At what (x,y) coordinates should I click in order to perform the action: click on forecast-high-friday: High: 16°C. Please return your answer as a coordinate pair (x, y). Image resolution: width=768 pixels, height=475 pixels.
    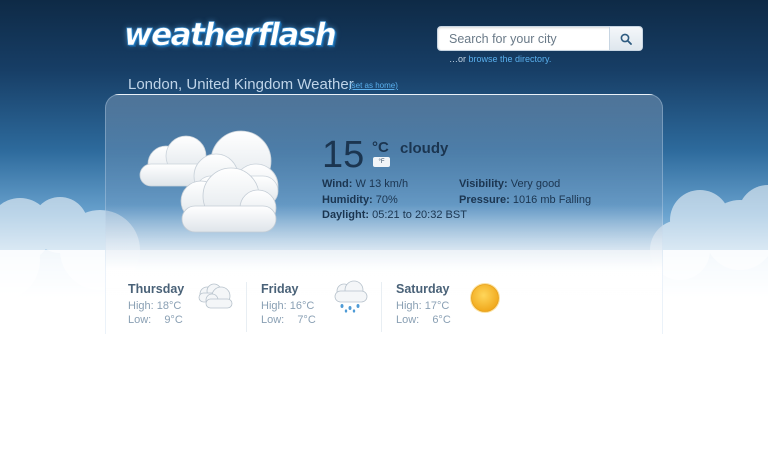
    Looking at the image, I should click on (287, 306).